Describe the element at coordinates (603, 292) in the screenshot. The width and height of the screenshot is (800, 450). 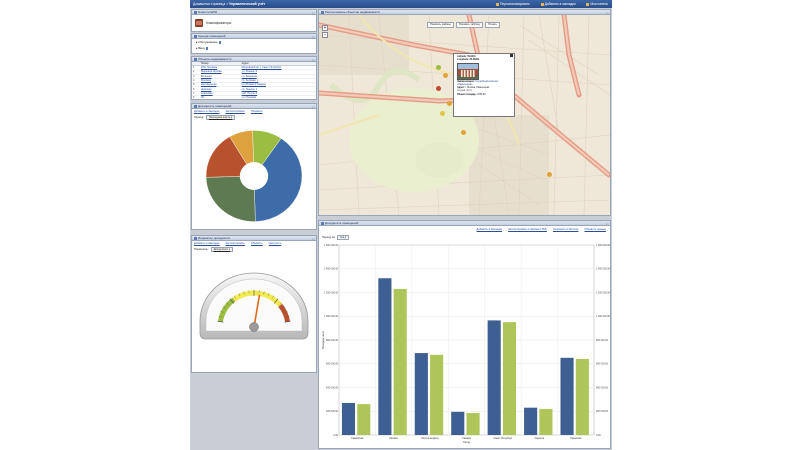
I see `y-tick-label-right: 1 200 000,00` at that location.